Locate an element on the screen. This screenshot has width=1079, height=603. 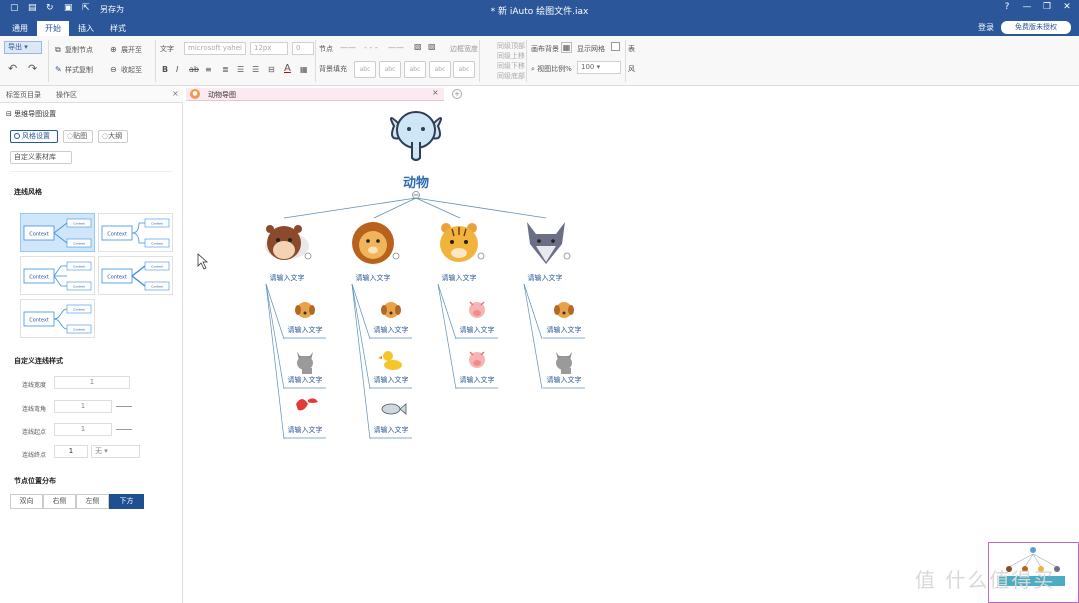
close-button: ✕ is located at coordinates (1067, 7).